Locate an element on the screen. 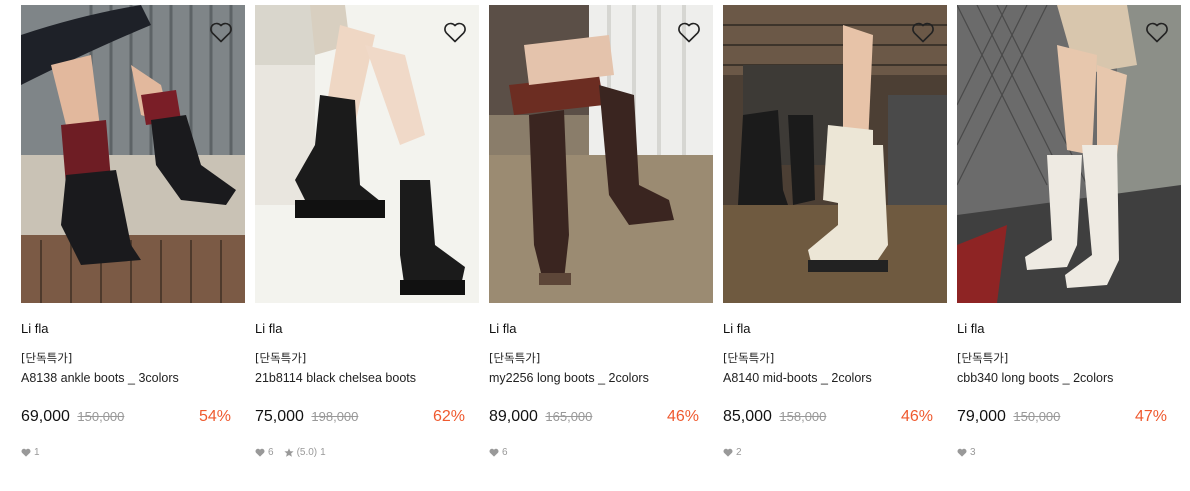  sale-price: 85,000 is located at coordinates (747, 416).